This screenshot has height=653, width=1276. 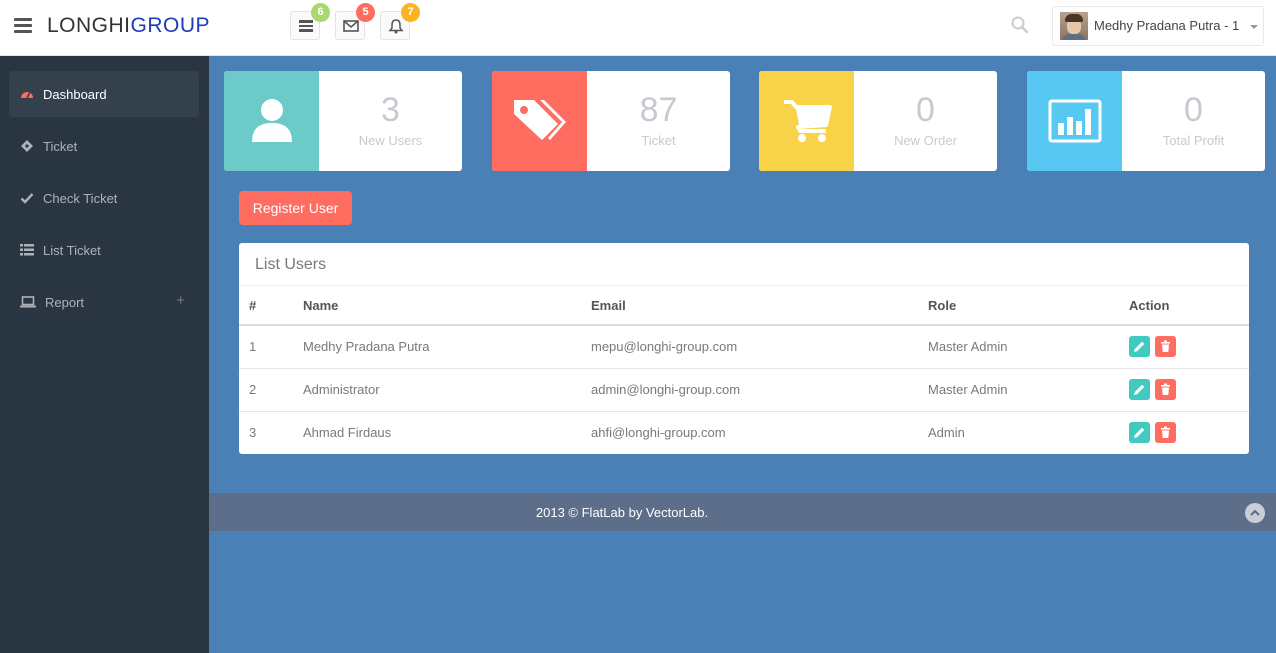 What do you see at coordinates (611, 121) in the screenshot?
I see `stat-card-ticket: 87 Ticket` at bounding box center [611, 121].